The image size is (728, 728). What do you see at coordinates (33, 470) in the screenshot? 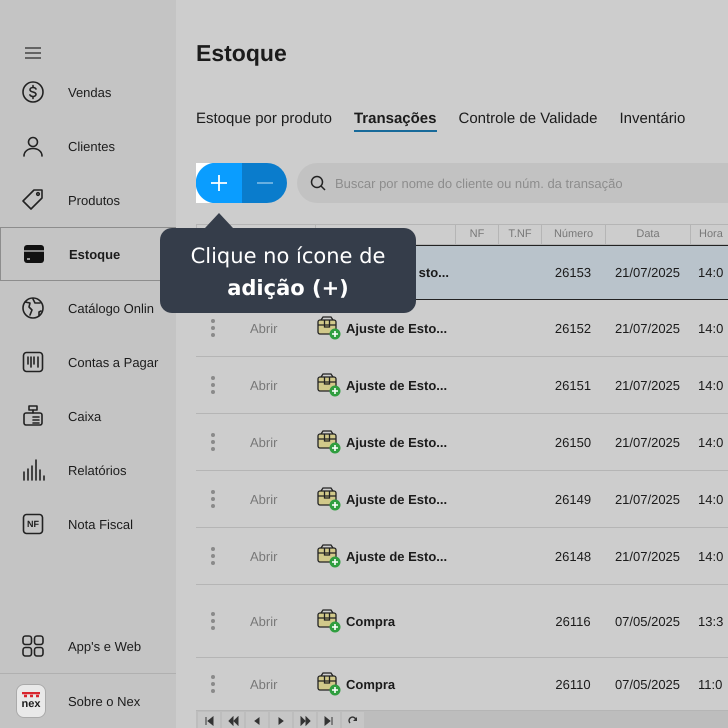
I see `bar-chart-icon` at bounding box center [33, 470].